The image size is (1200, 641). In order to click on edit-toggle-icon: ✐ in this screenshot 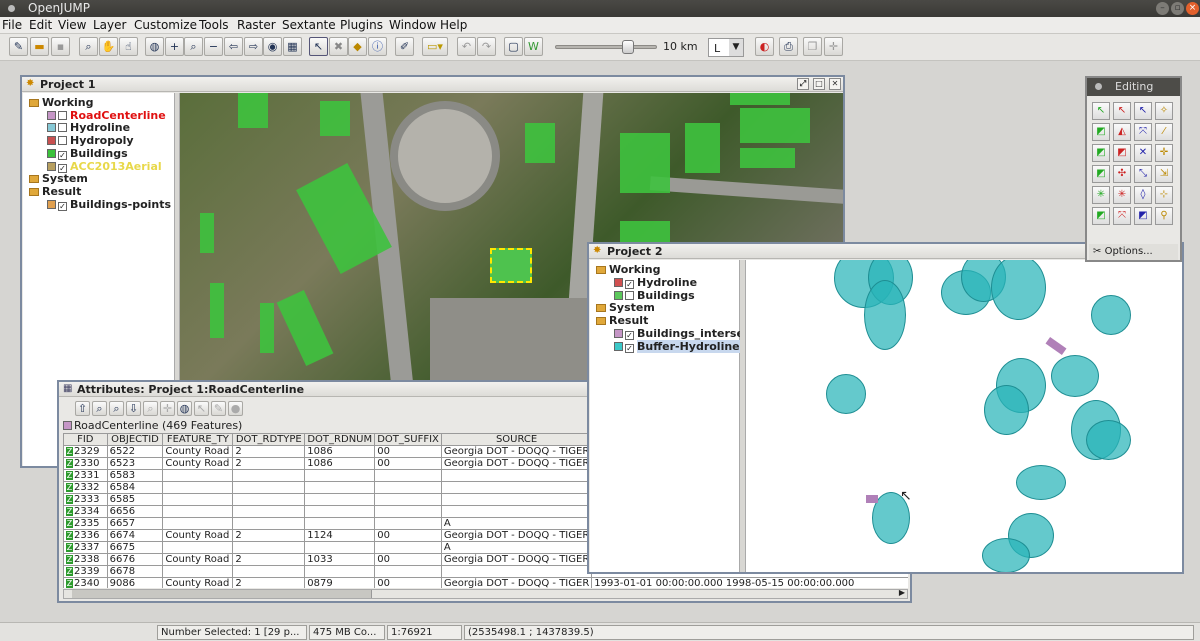, I will do `click(404, 46)`.